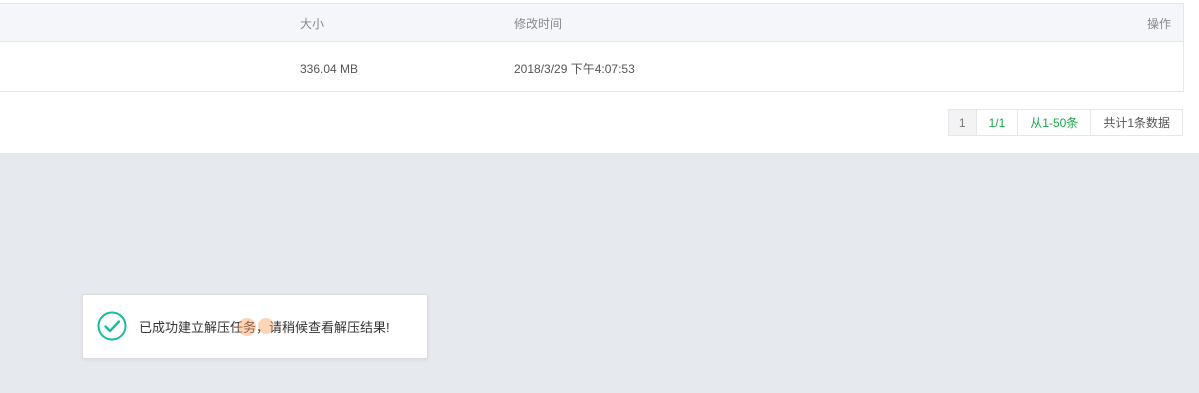  I want to click on page-current-button: 1, so click(962, 122).